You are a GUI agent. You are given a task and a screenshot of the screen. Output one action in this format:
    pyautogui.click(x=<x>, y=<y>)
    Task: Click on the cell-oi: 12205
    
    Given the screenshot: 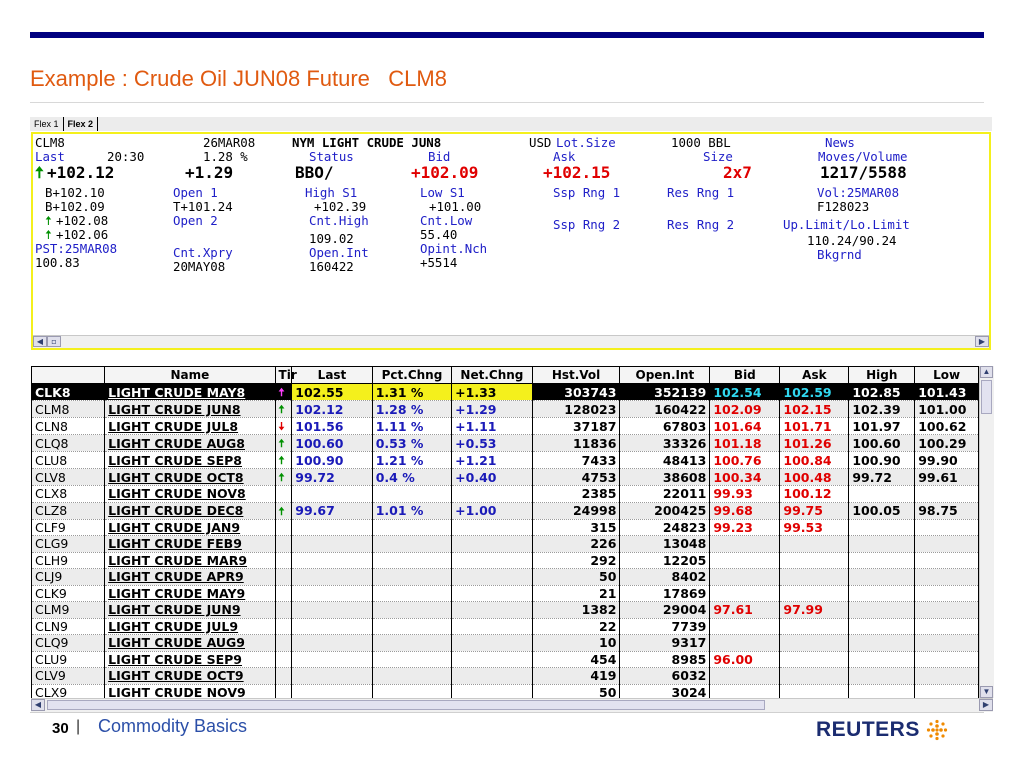 What is the action you would take?
    pyautogui.click(x=665, y=560)
    